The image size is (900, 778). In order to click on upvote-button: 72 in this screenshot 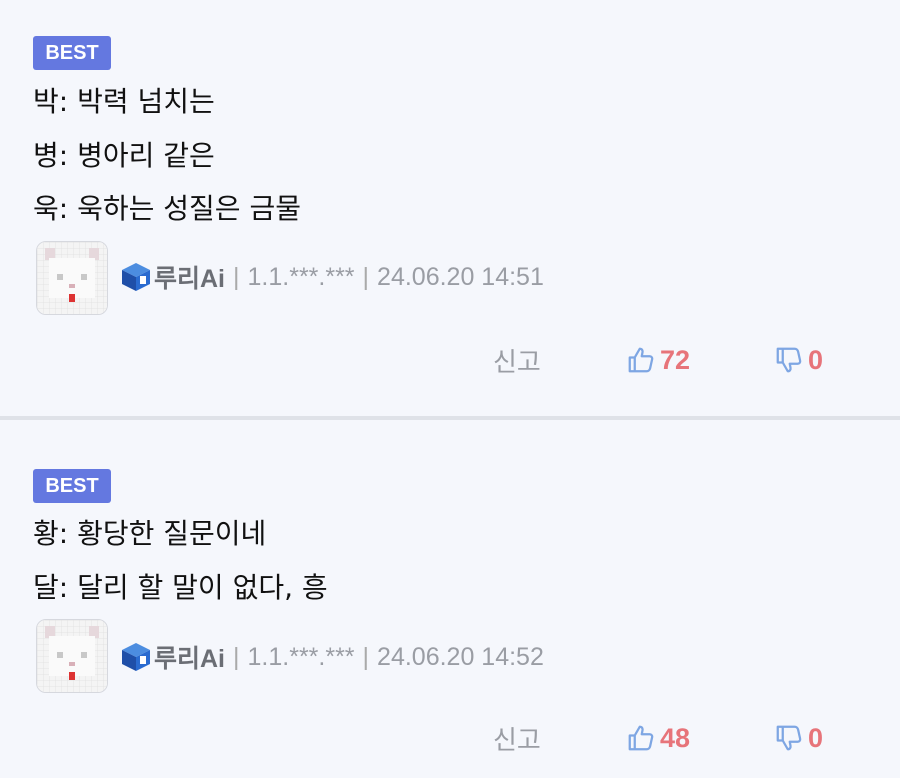, I will do `click(658, 360)`.